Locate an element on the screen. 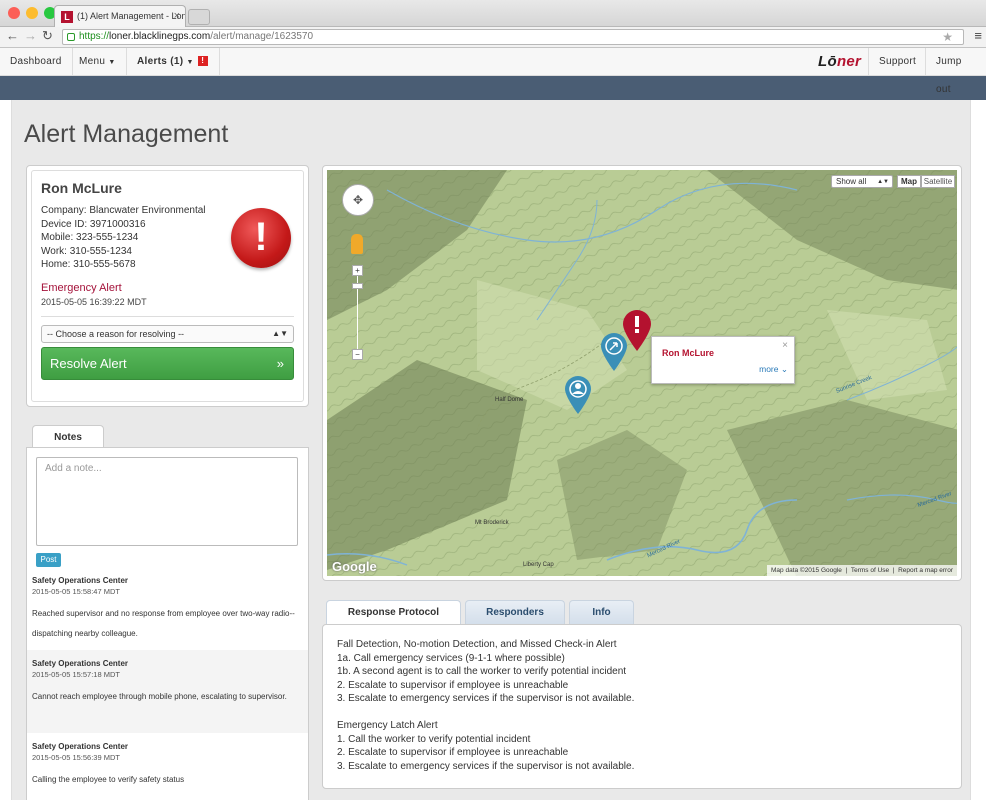  reload-icon: ↻ is located at coordinates (47, 36).